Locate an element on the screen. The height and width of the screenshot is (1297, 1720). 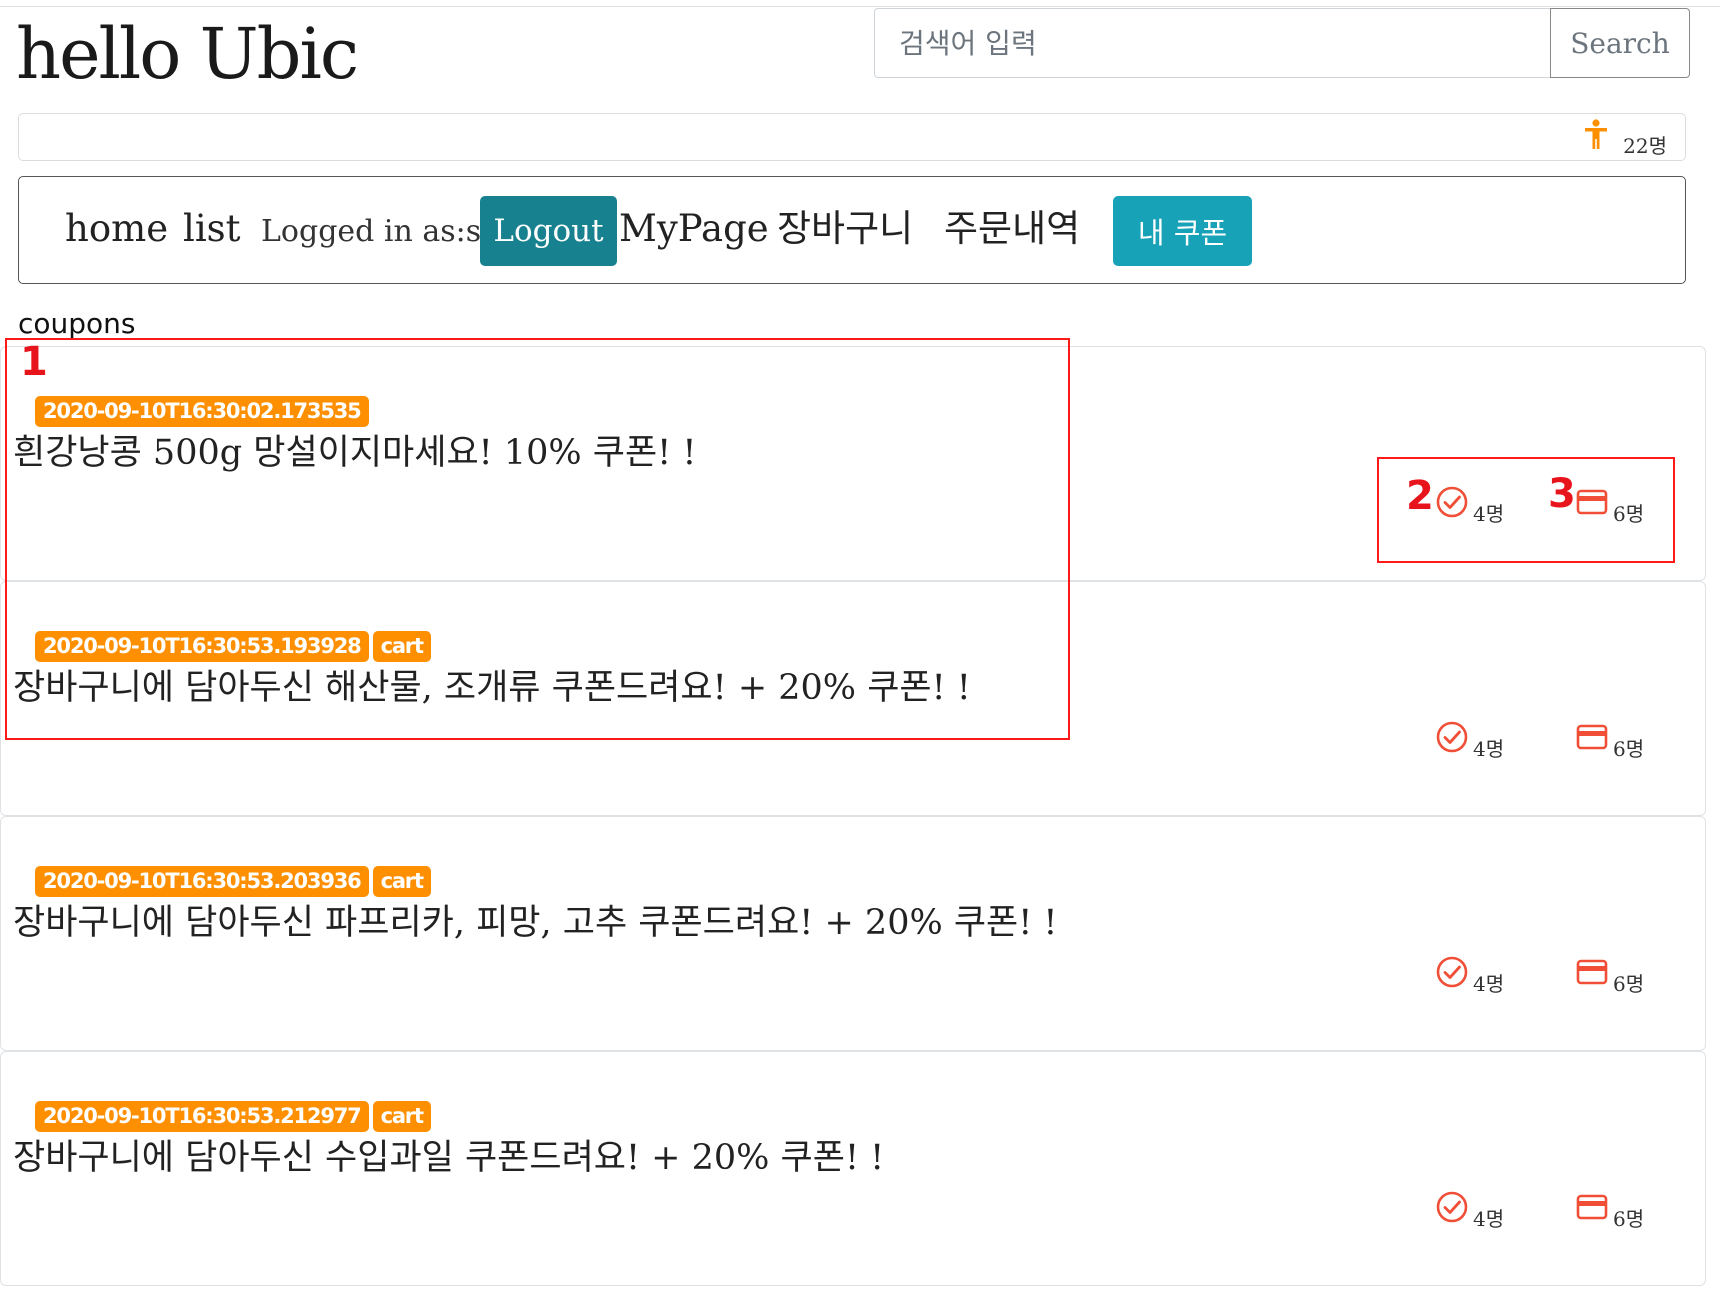
top-rule is located at coordinates (860, 6).